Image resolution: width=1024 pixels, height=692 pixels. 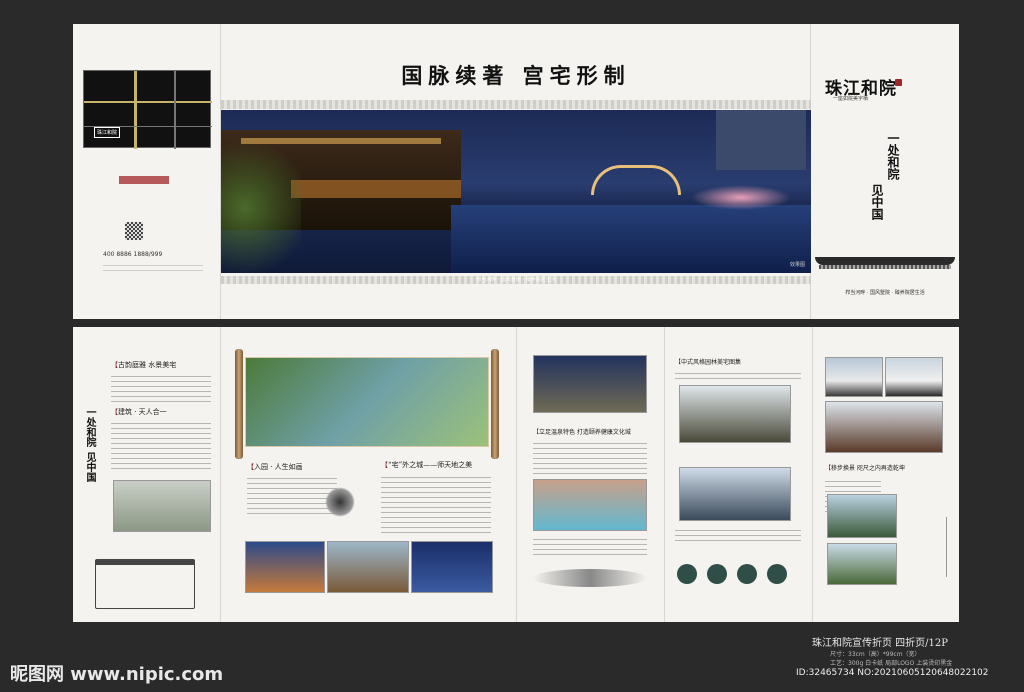 I want to click on caption-title: 珠江和院宣传折页 四折页/12P, so click(x=880, y=643).